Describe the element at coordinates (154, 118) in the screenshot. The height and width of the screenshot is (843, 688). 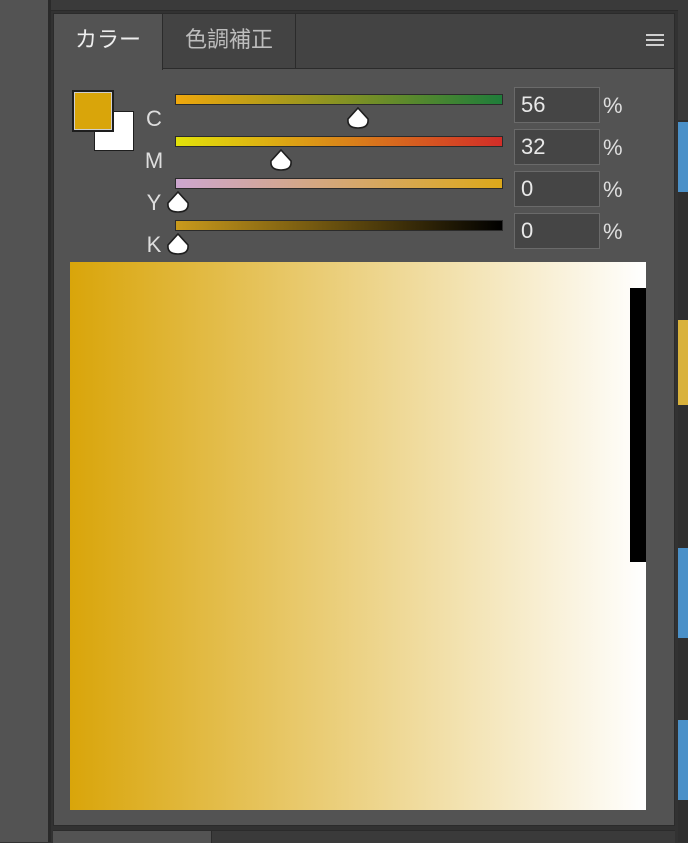
I see `channel-label: C` at that location.